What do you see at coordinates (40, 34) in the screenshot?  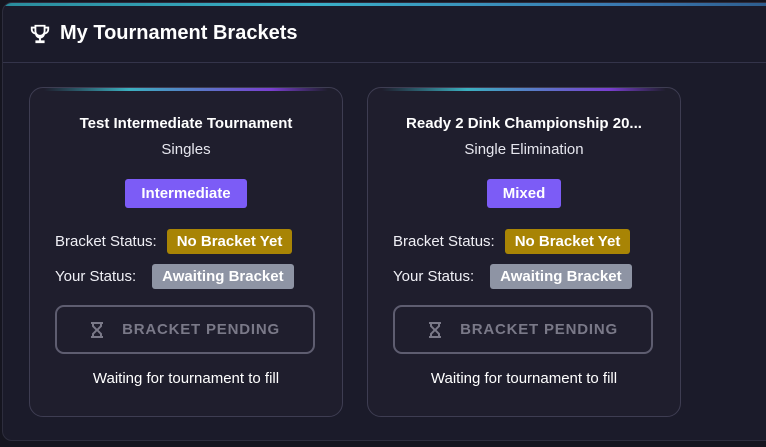 I see `trophy-icon` at bounding box center [40, 34].